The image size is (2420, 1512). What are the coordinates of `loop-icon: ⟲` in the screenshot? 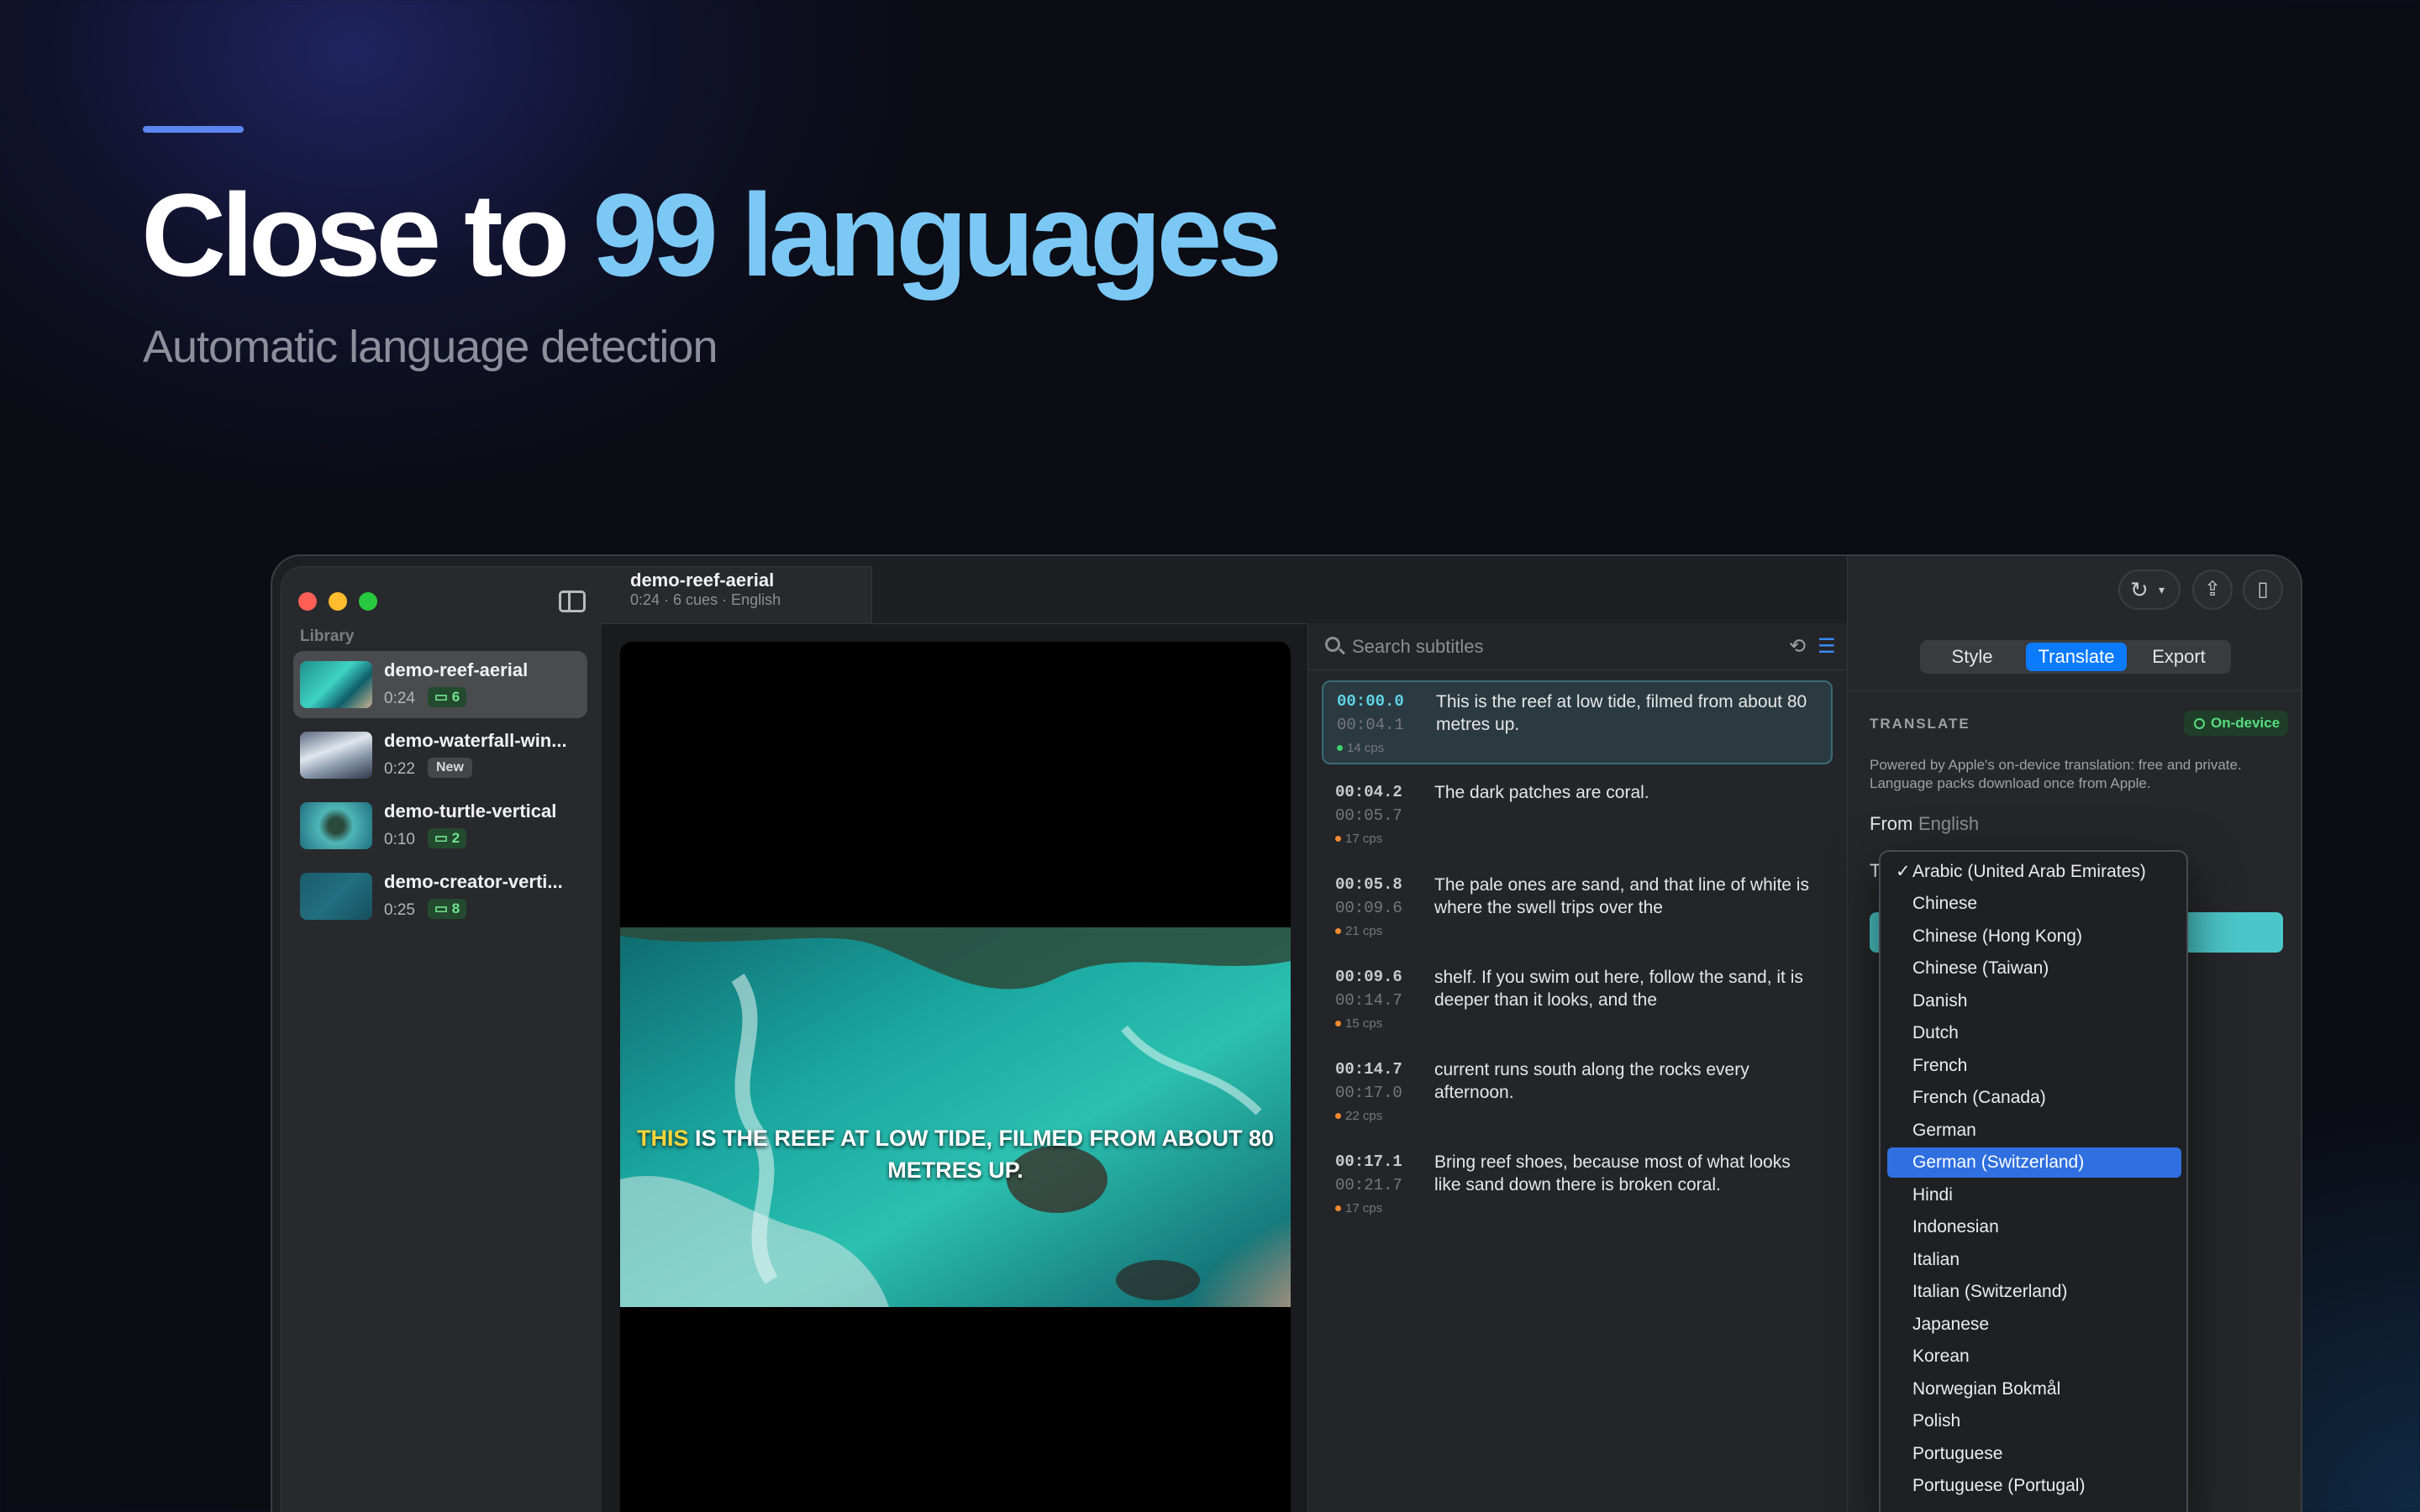 It's located at (1798, 647).